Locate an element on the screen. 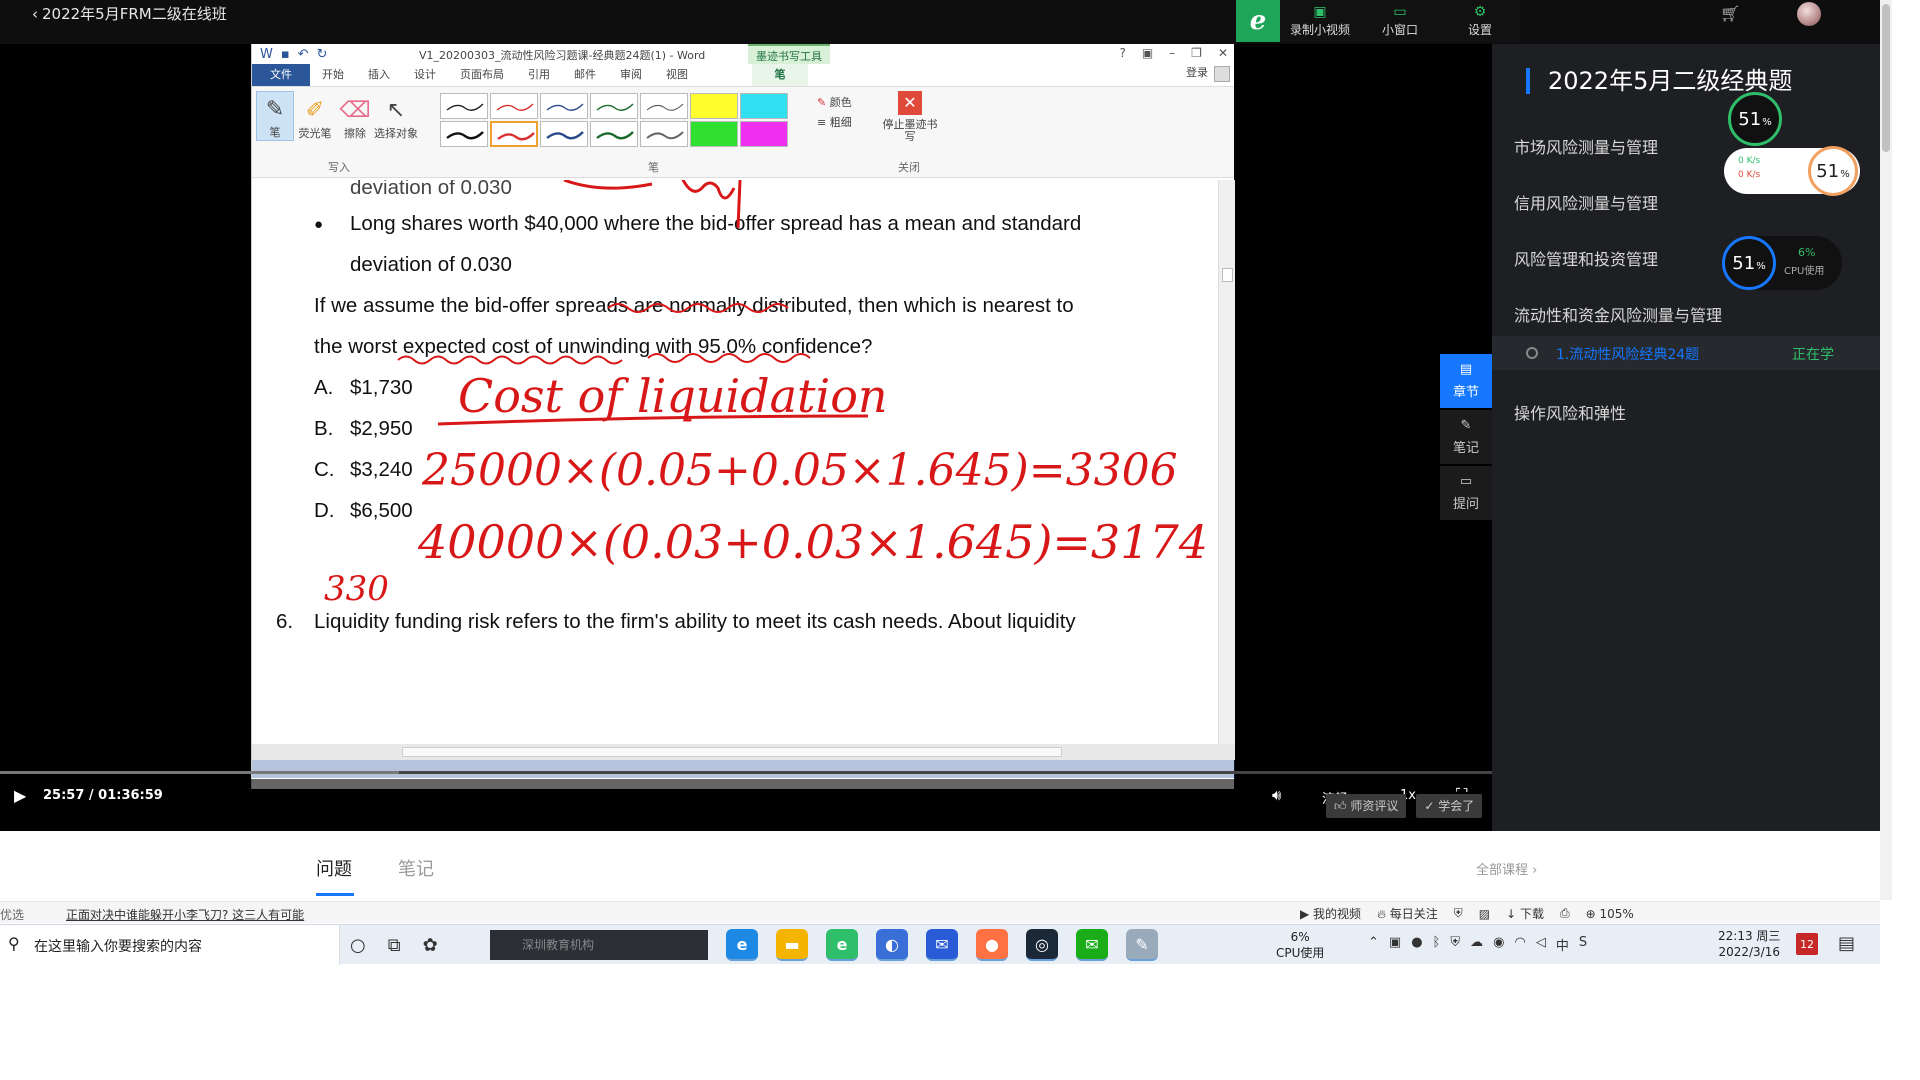  sidebar-item-market-risk: 市场风险测量与管理 is located at coordinates (1586, 146).